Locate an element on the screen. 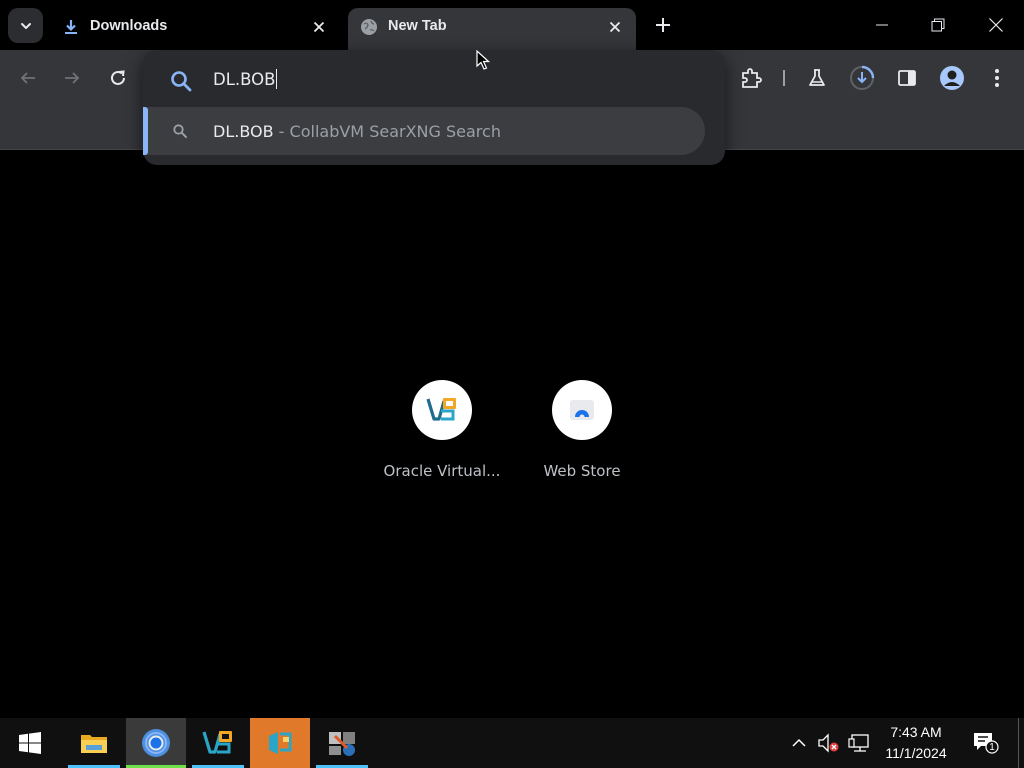 This screenshot has width=1024, height=768. restore-button is located at coordinates (938, 25).